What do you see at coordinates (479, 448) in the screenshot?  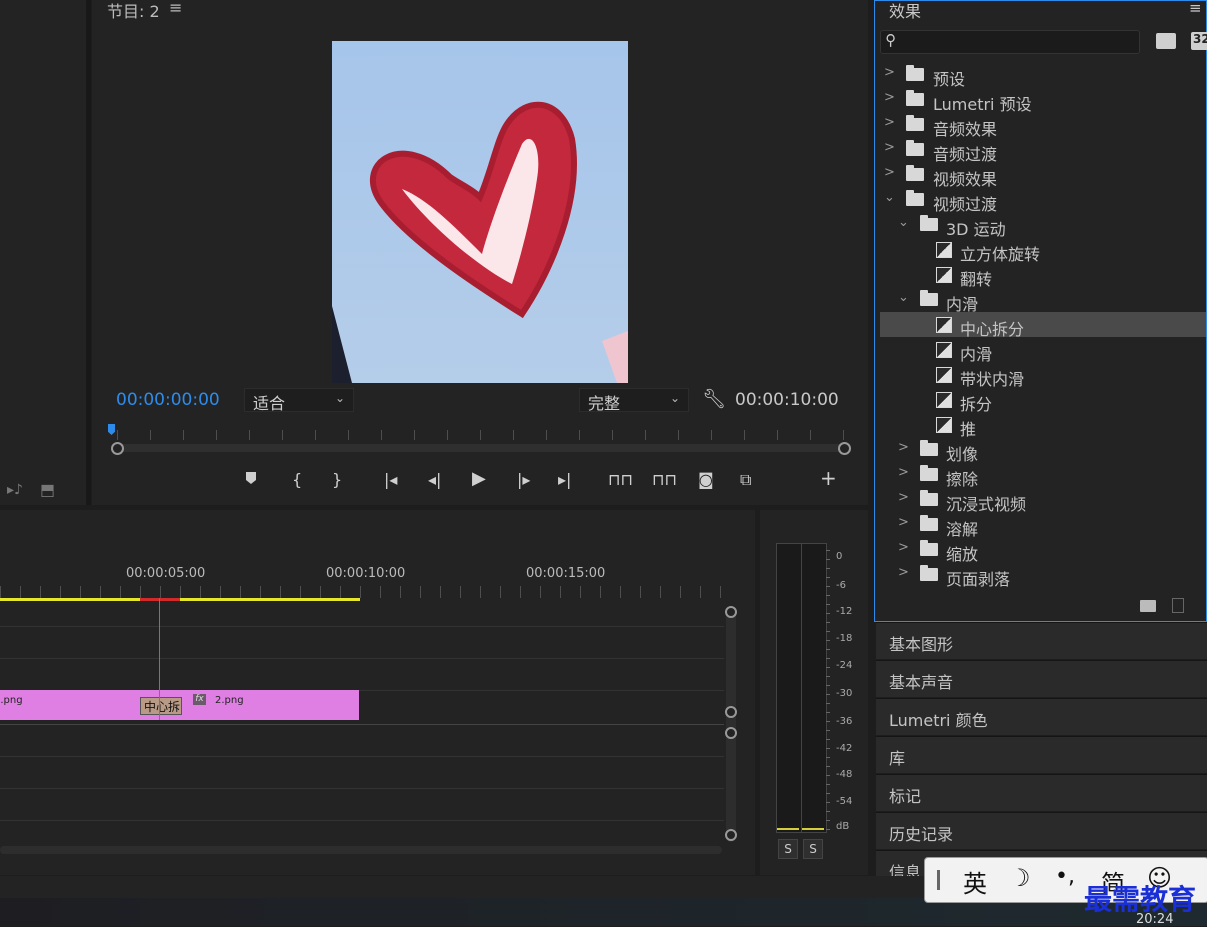 I see `zoom-scrollbar` at bounding box center [479, 448].